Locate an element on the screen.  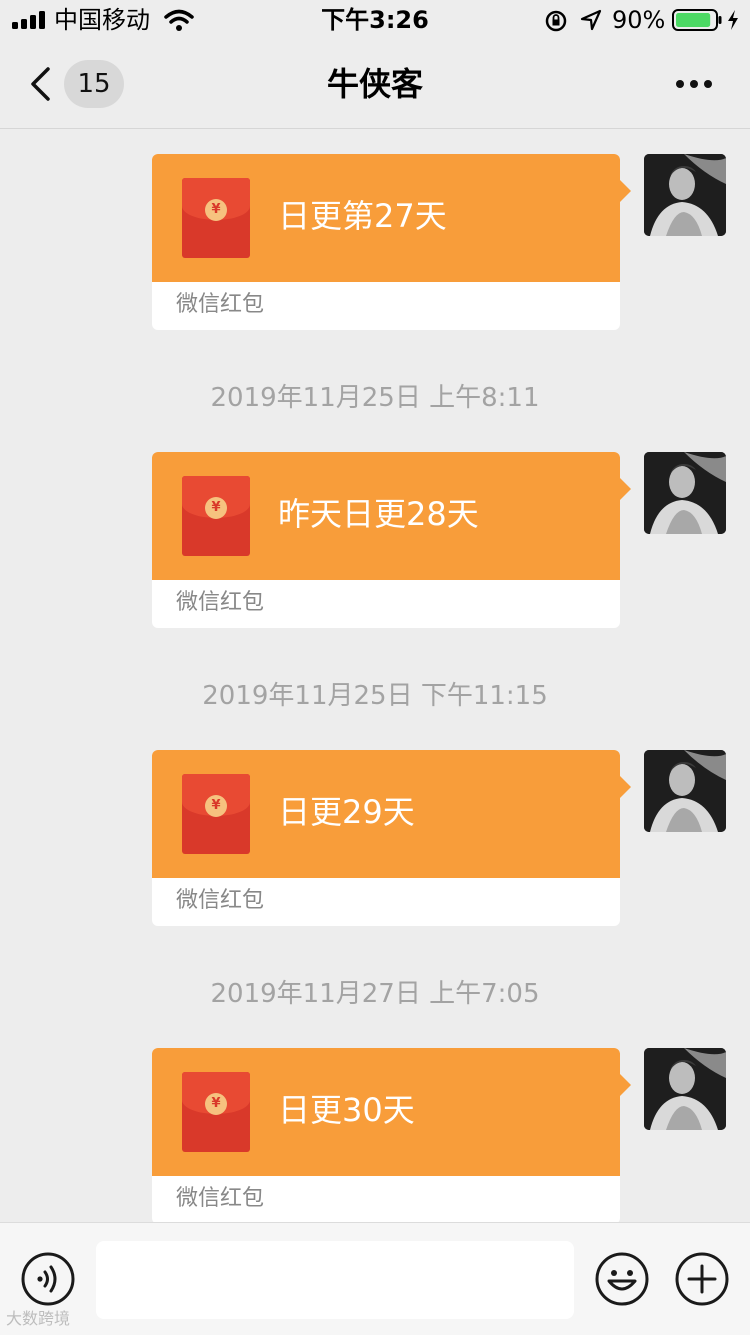
more-dots-icon is located at coordinates (694, 84).